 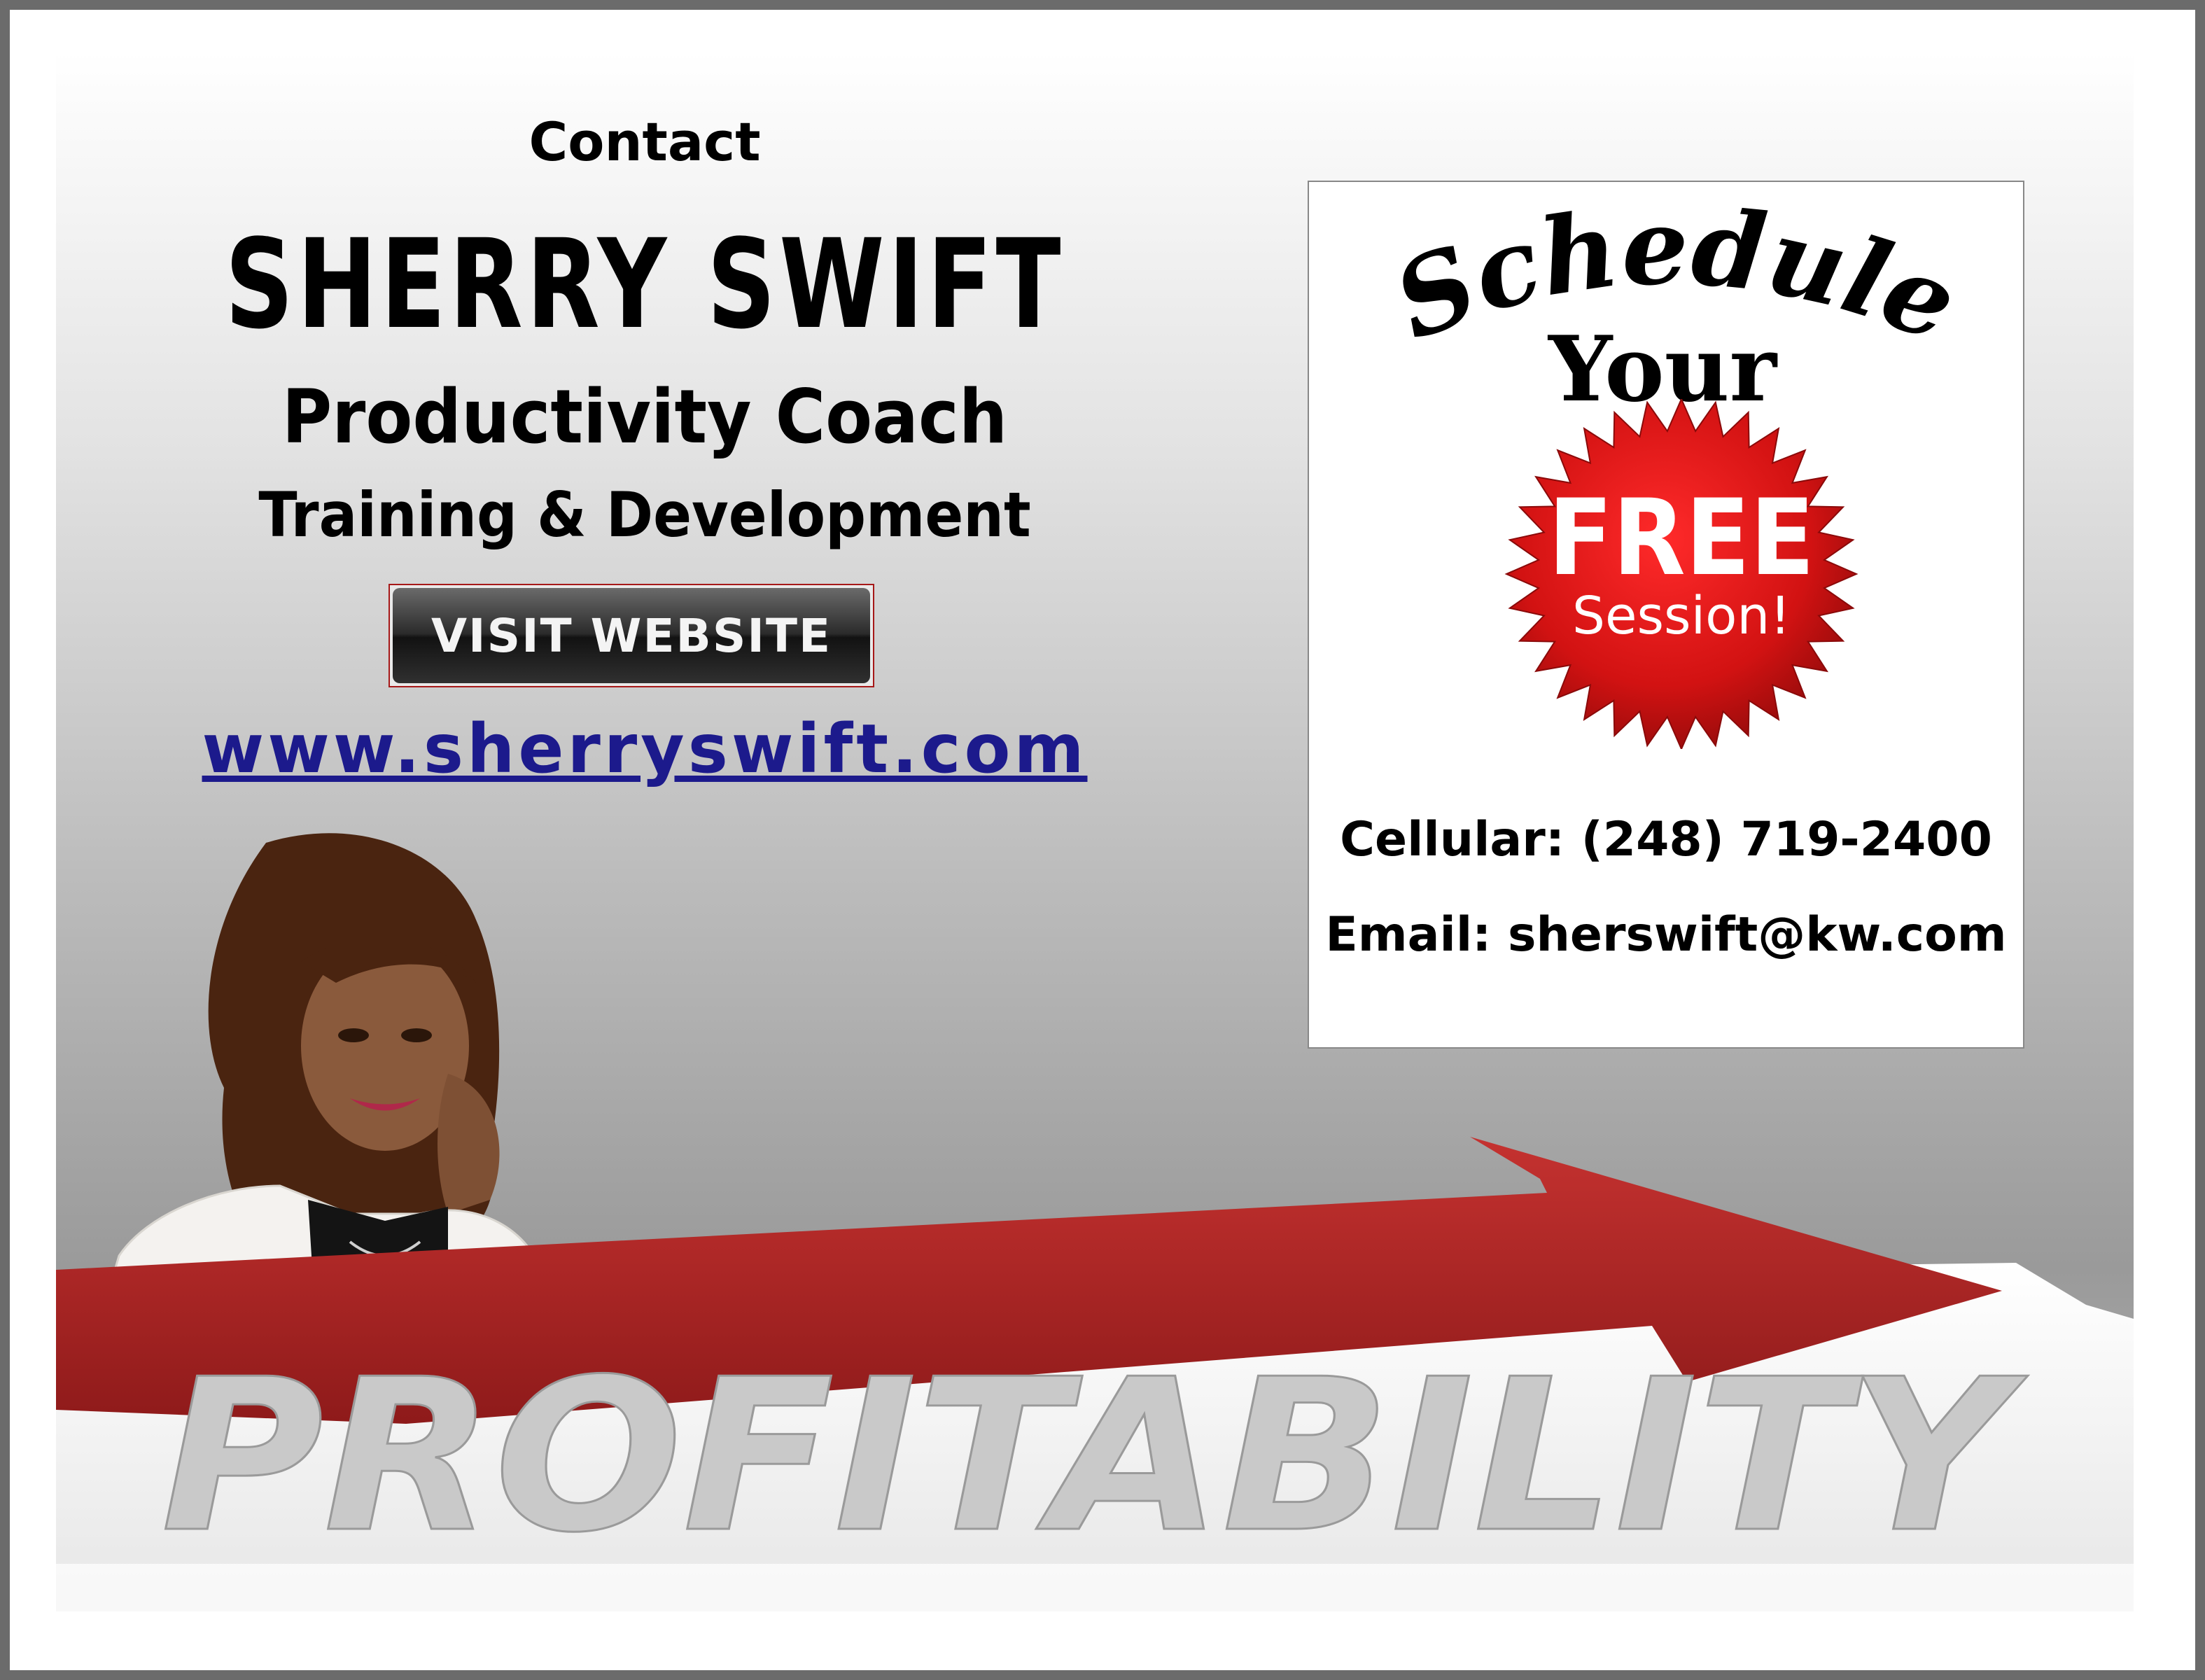 What do you see at coordinates (1681, 616) in the screenshot?
I see `badge-session-text: Session!` at bounding box center [1681, 616].